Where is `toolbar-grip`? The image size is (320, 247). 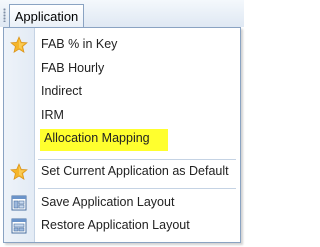 toolbar-grip is located at coordinates (4, 15).